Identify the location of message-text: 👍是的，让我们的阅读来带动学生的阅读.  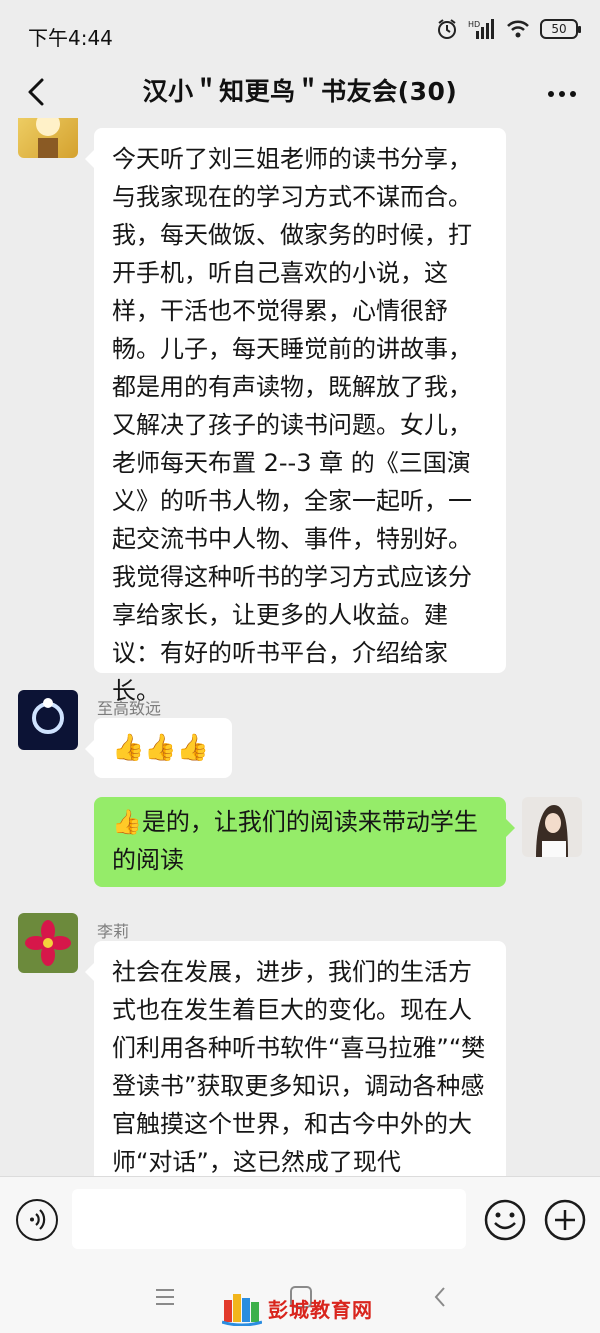
(295, 841).